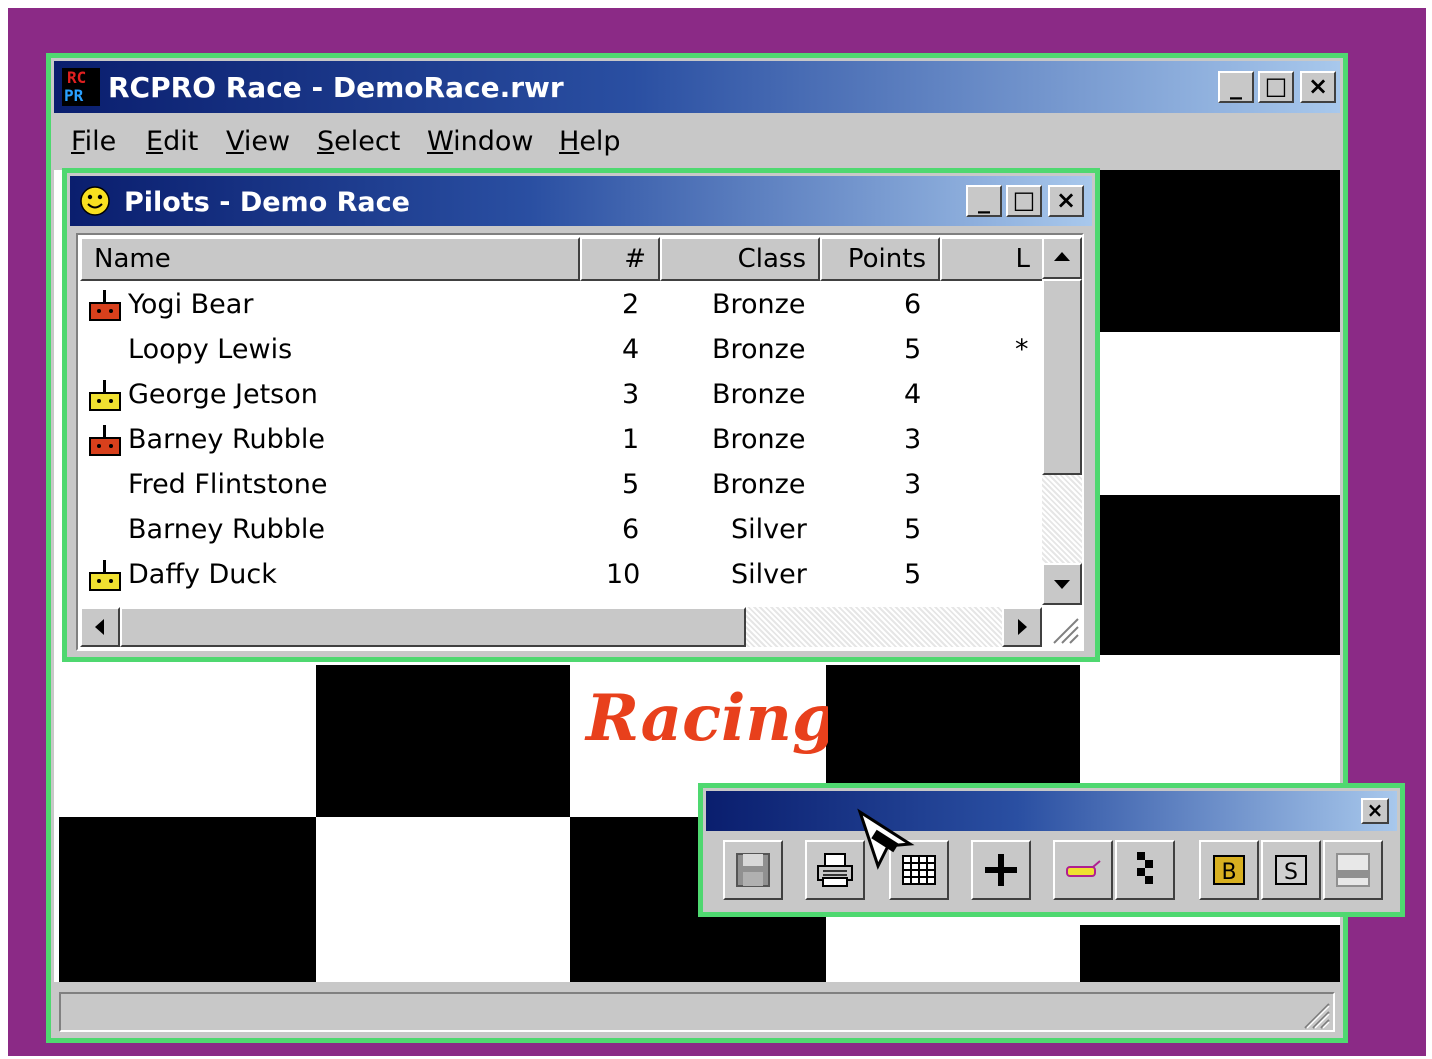  What do you see at coordinates (992, 259) in the screenshot?
I see `column-header-l: L` at bounding box center [992, 259].